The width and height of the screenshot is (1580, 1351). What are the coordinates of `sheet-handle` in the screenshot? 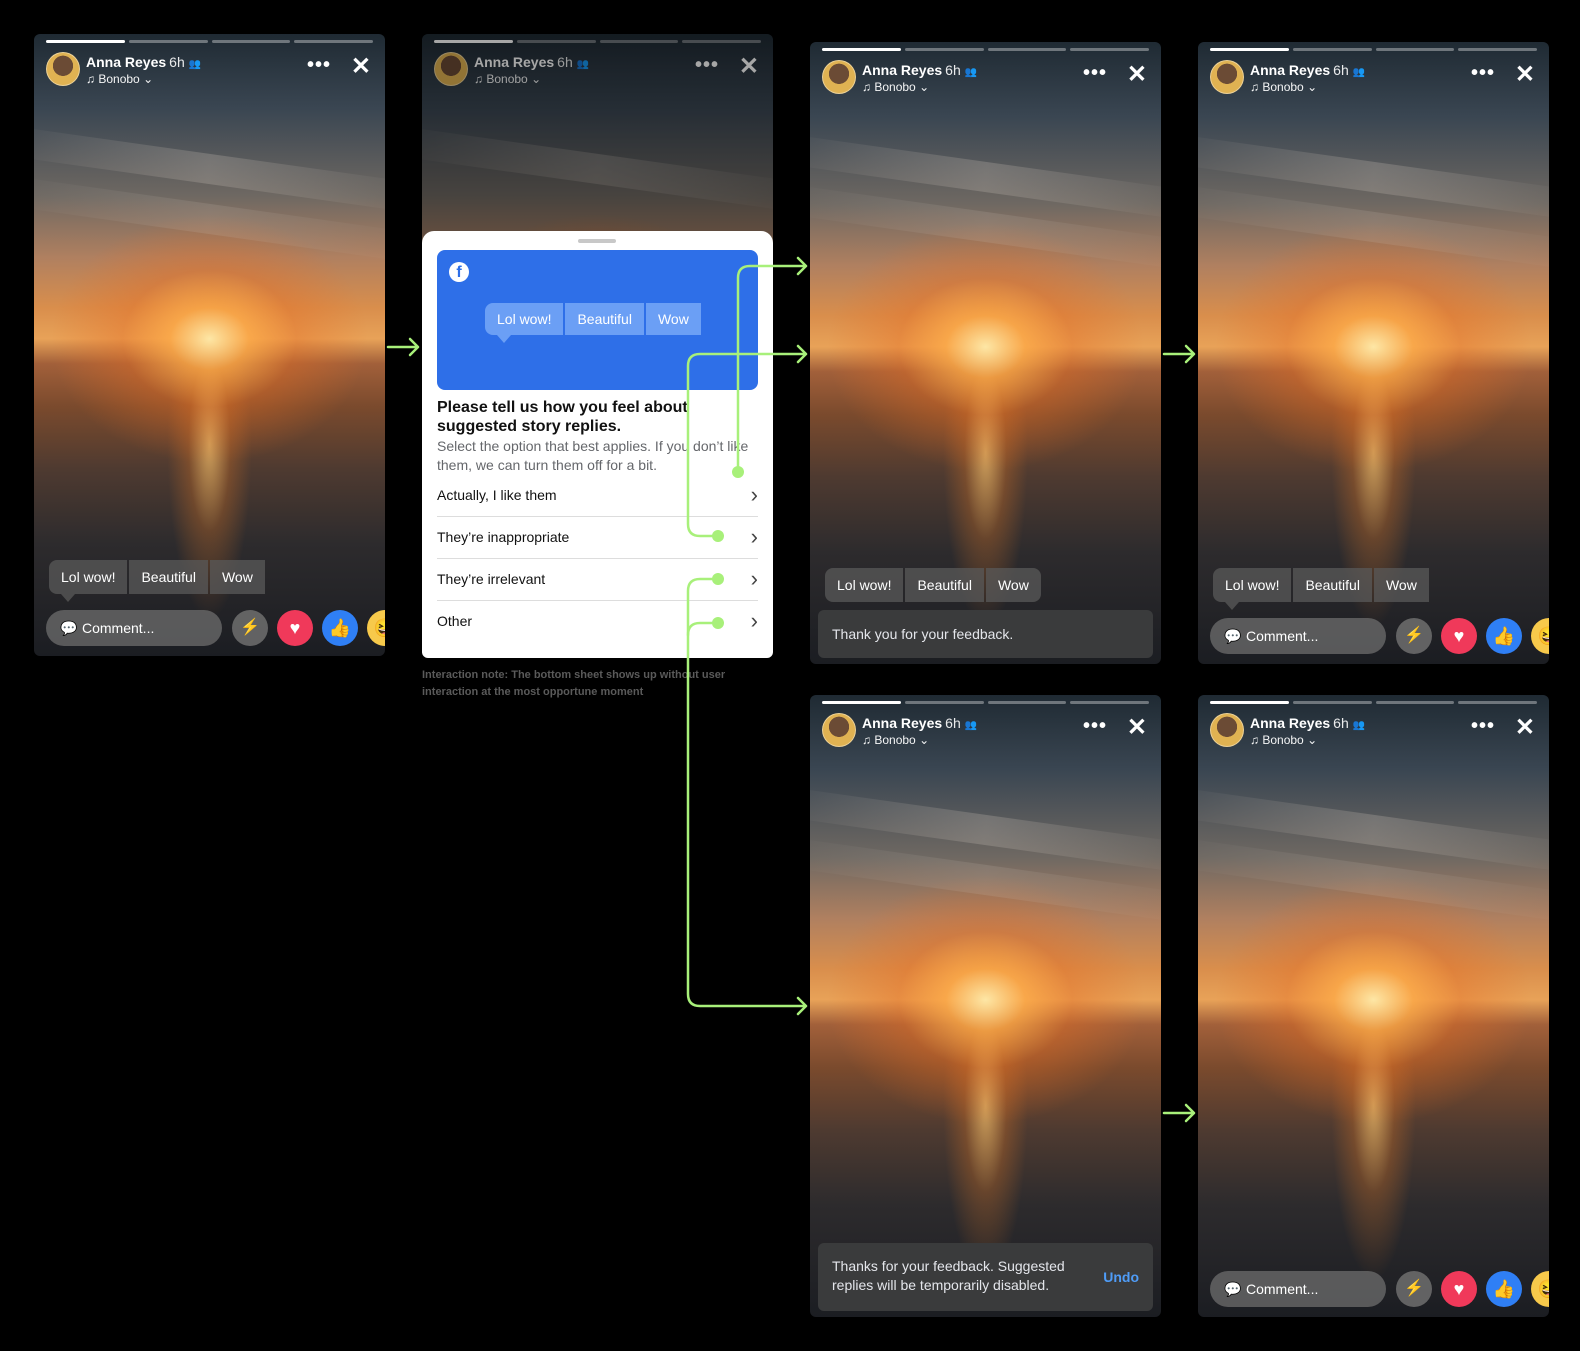 It's located at (597, 241).